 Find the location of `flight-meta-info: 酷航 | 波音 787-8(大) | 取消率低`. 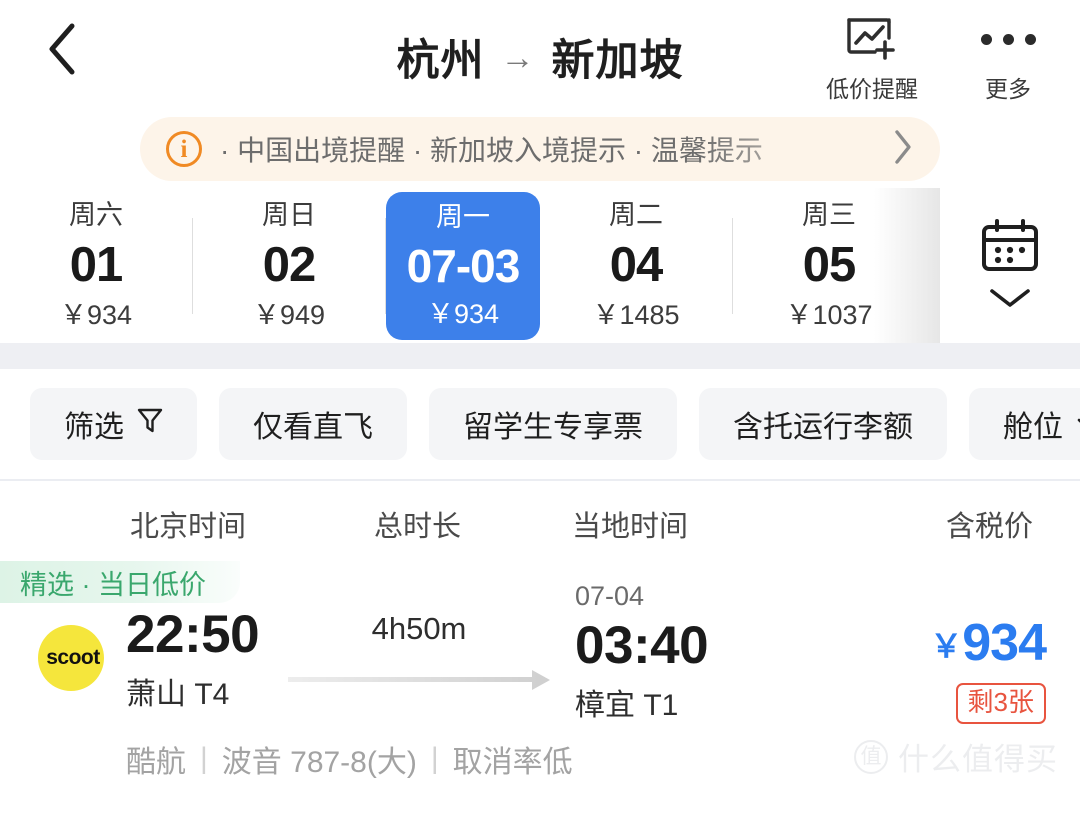

flight-meta-info: 酷航 | 波音 787-8(大) | 取消率低 is located at coordinates (349, 759).